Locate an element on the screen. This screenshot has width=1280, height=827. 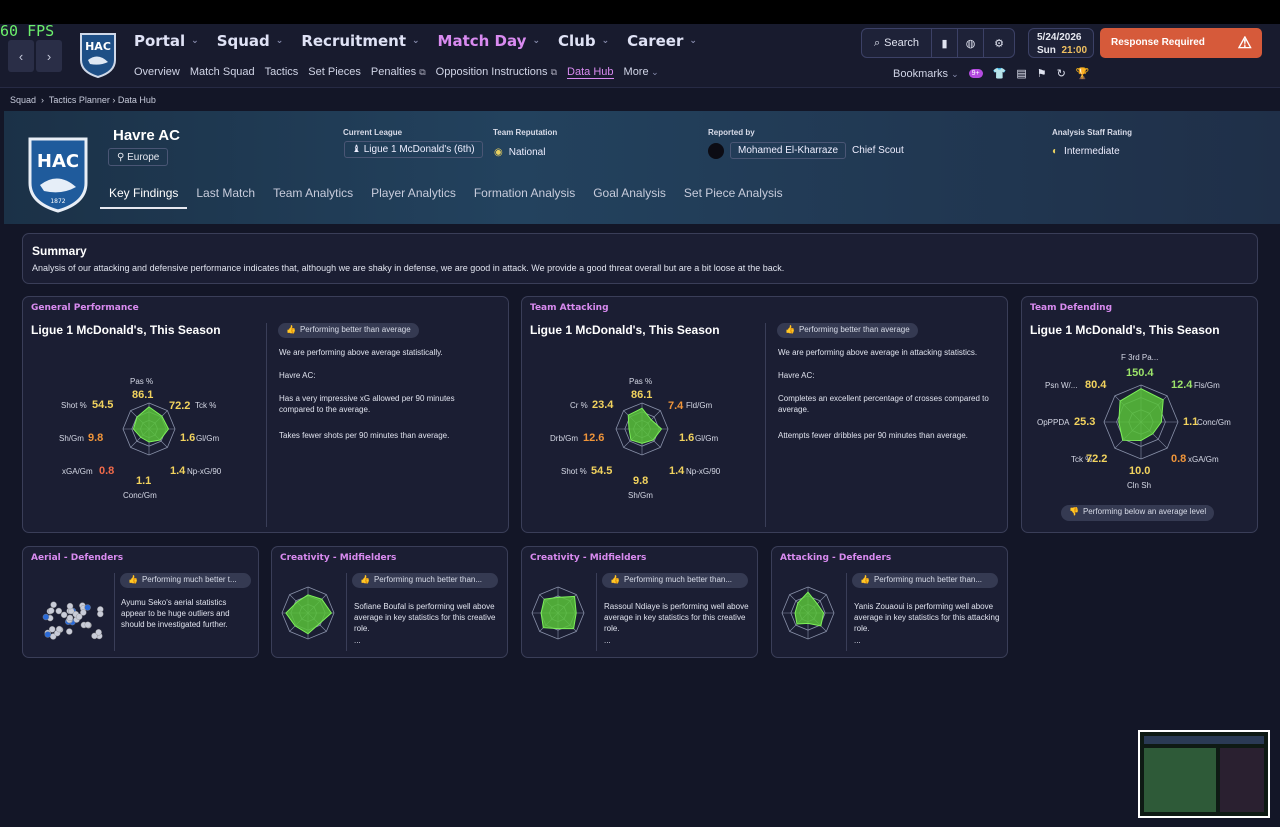
search-toolbar: ⌕ Search ▮ ◍ ⚙ is located at coordinates (938, 43).